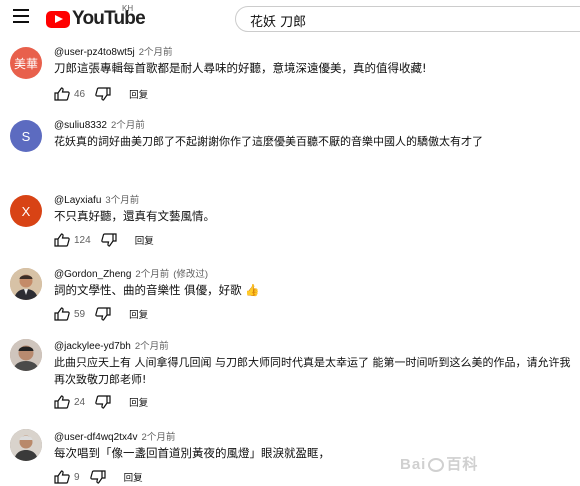  I want to click on like-count: 46, so click(80, 94).